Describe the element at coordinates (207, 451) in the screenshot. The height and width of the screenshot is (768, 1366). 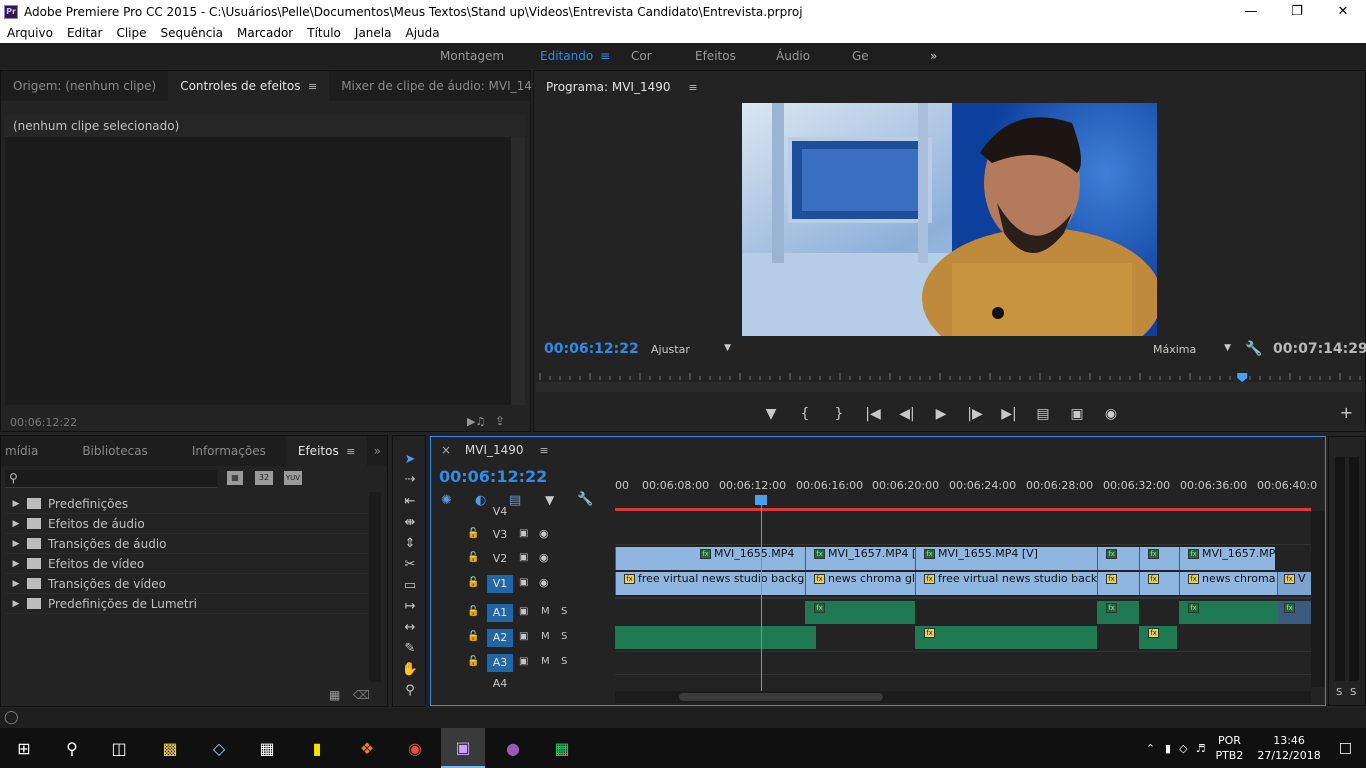
I see `tab-informacoes: Informações` at that location.